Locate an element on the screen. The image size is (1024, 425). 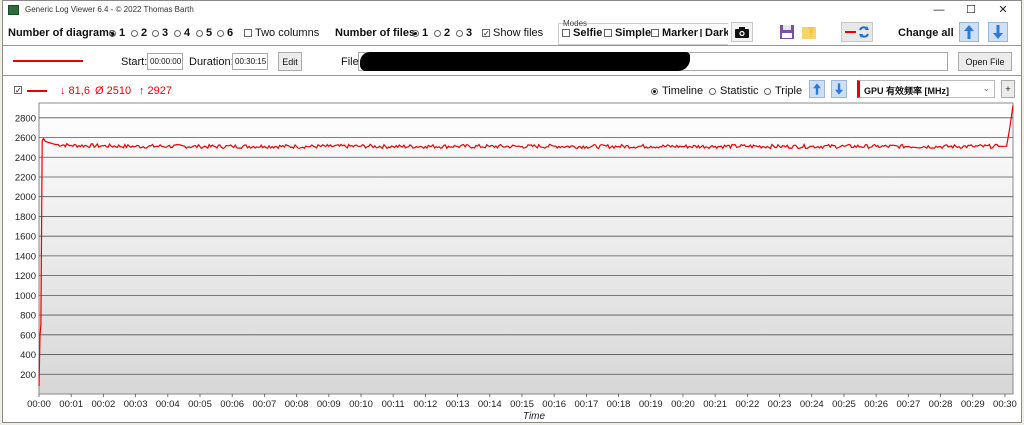
x-tick-label: 00:12 is located at coordinates (425, 404).